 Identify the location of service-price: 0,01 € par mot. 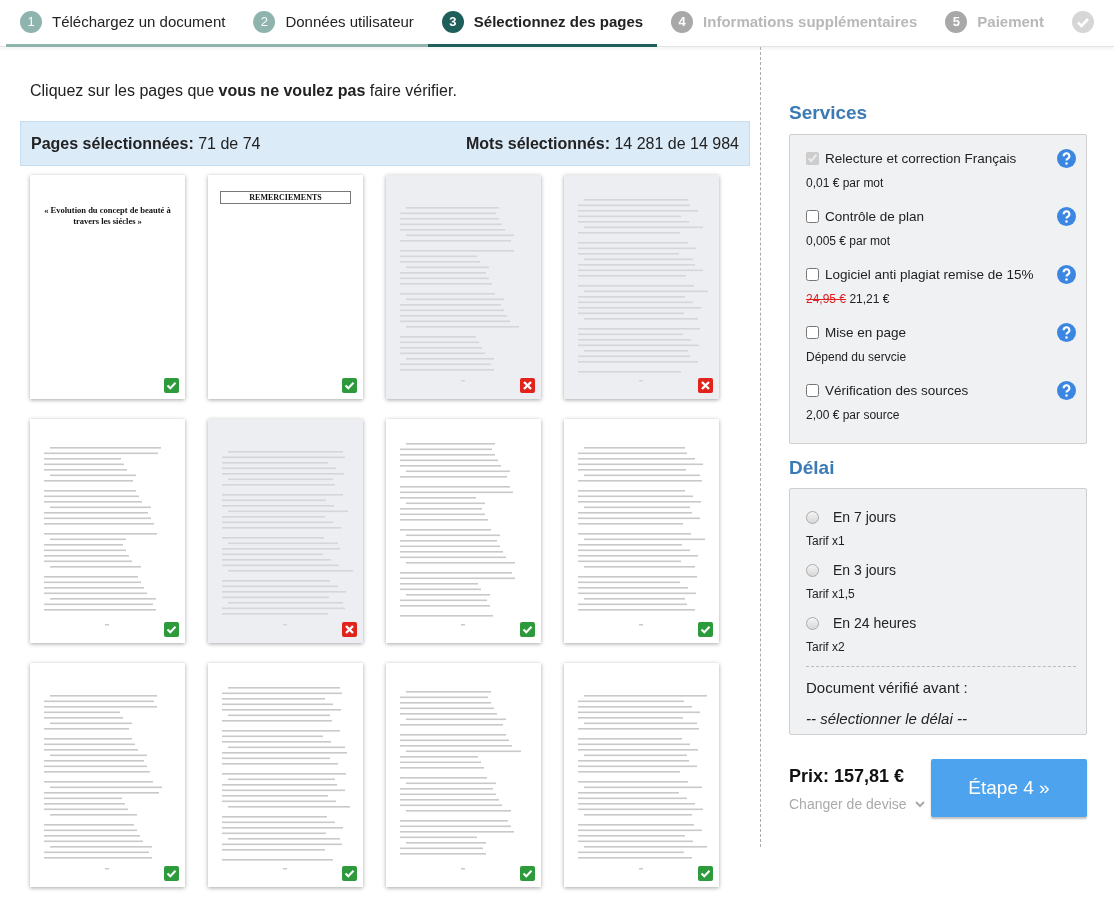
(845, 183).